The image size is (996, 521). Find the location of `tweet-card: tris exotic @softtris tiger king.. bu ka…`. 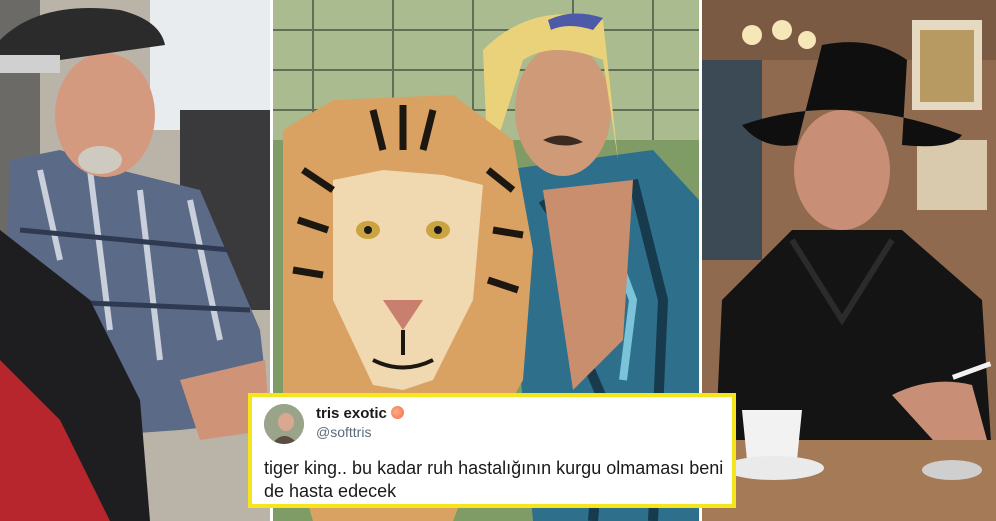

tweet-card: tris exotic @softtris tiger king.. bu ka… is located at coordinates (492, 450).